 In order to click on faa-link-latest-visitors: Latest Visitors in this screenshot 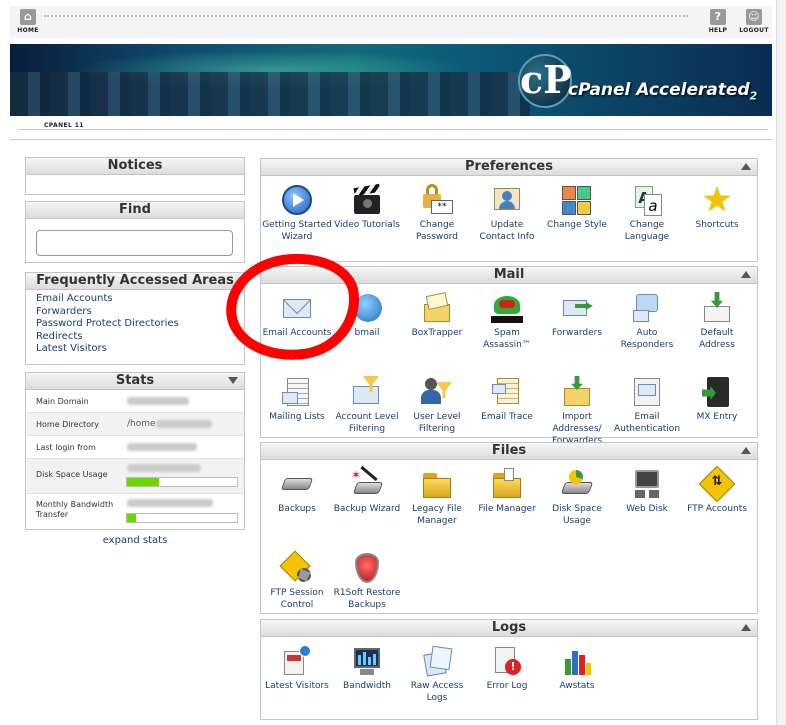, I will do `click(140, 349)`.